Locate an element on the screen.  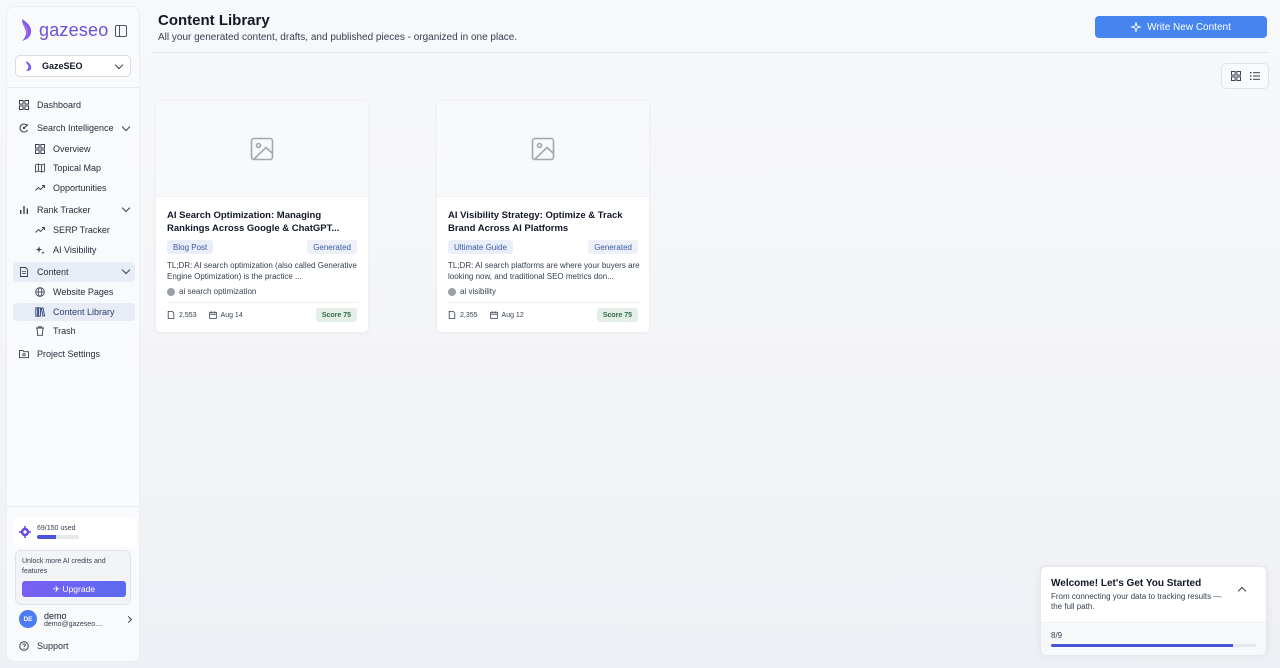
sidebar-item-overview: Overview is located at coordinates (74, 149).